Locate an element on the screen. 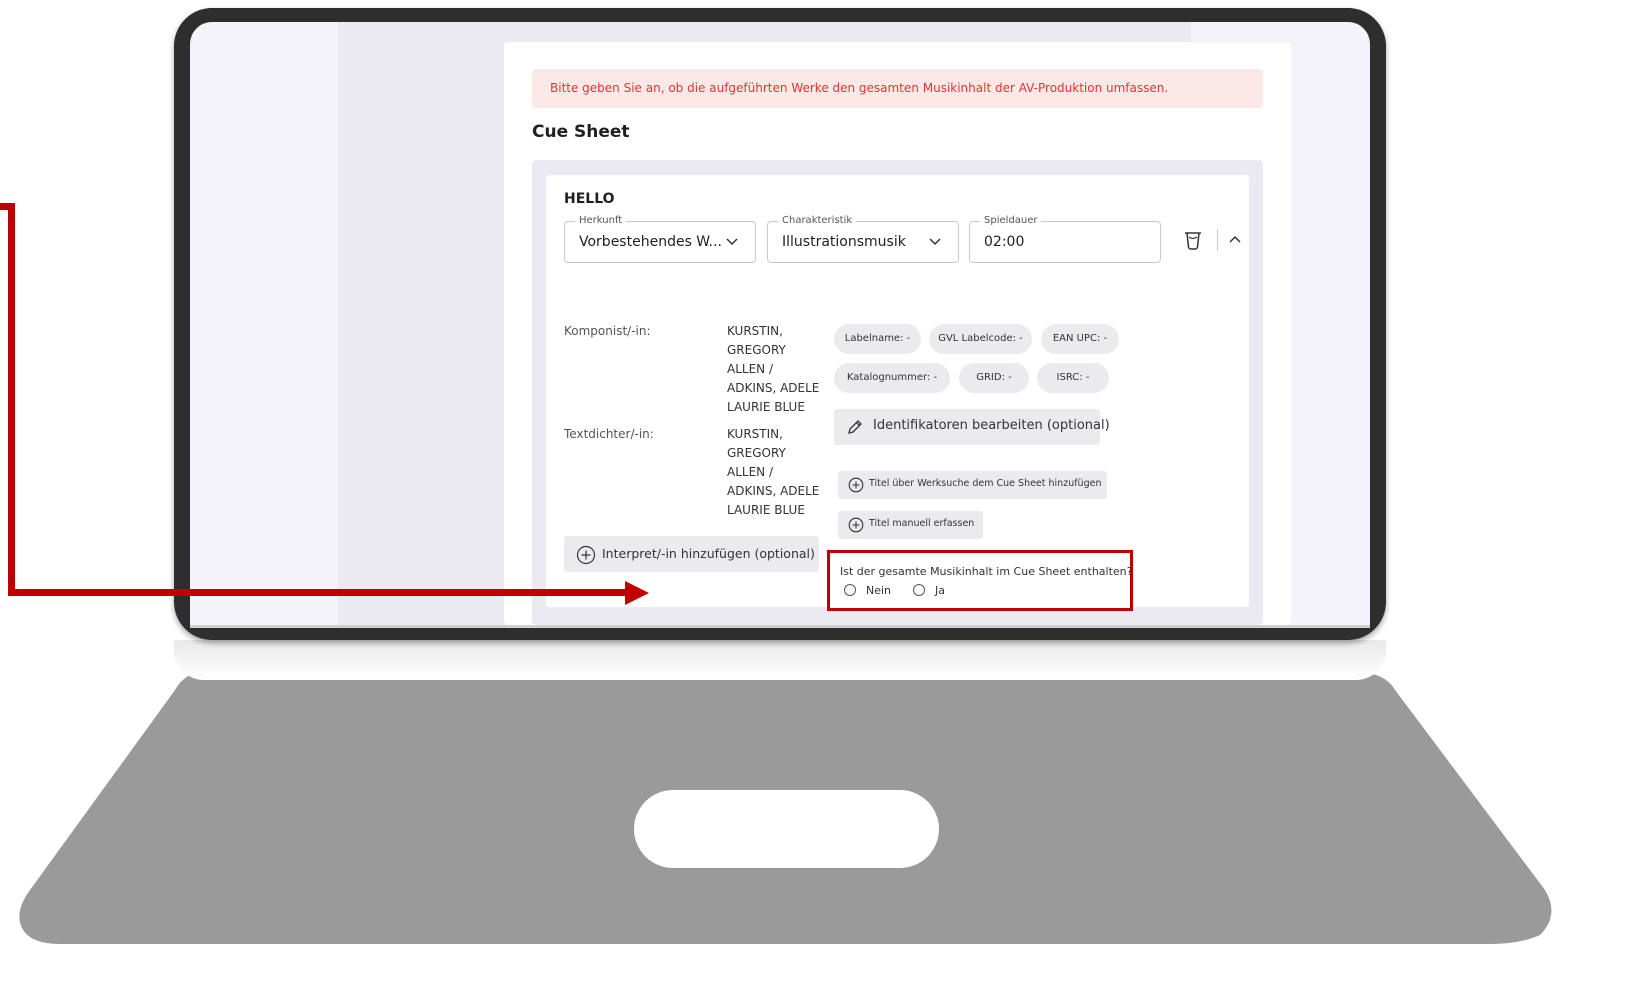 Image resolution: width=1635 pixels, height=984 pixels. spieldauer-value: 02:00 is located at coordinates (1004, 242).